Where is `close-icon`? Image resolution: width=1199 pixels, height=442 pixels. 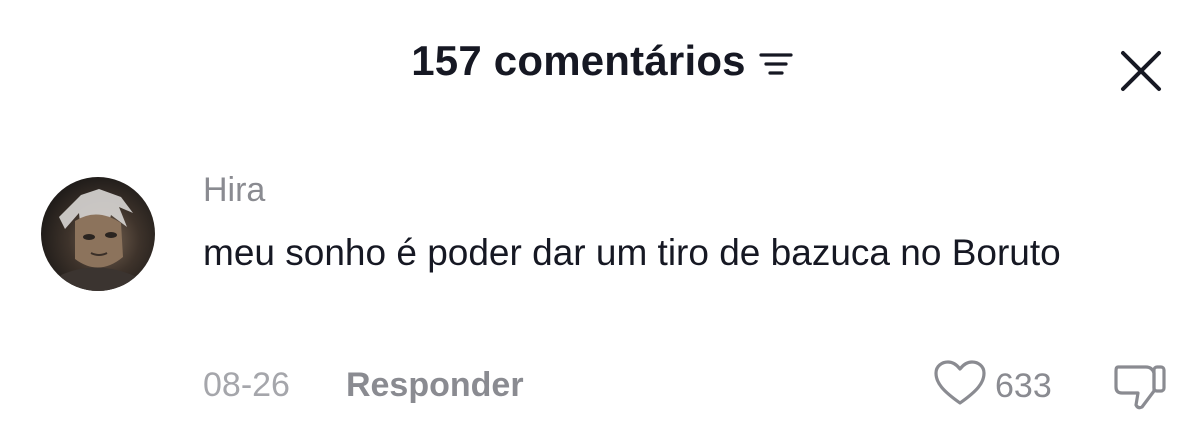
close-icon is located at coordinates (1141, 71).